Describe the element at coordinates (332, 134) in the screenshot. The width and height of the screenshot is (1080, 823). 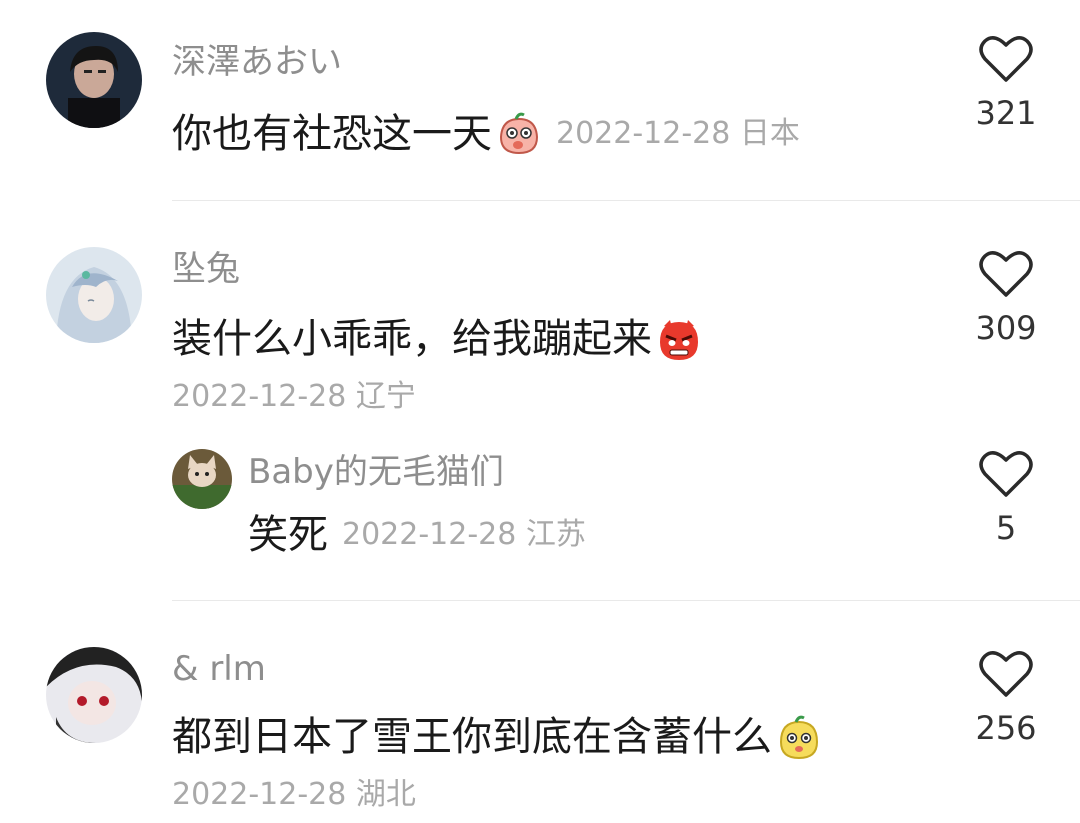
I see `comment-text: 你也有社恐这一天` at that location.